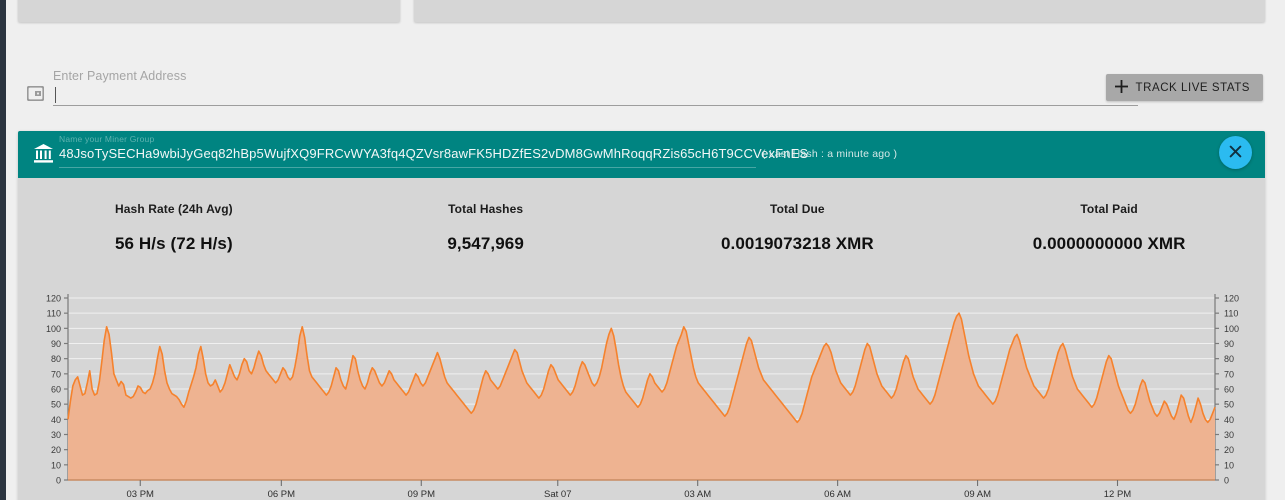  What do you see at coordinates (407, 167) in the screenshot?
I see `address-underline` at bounding box center [407, 167].